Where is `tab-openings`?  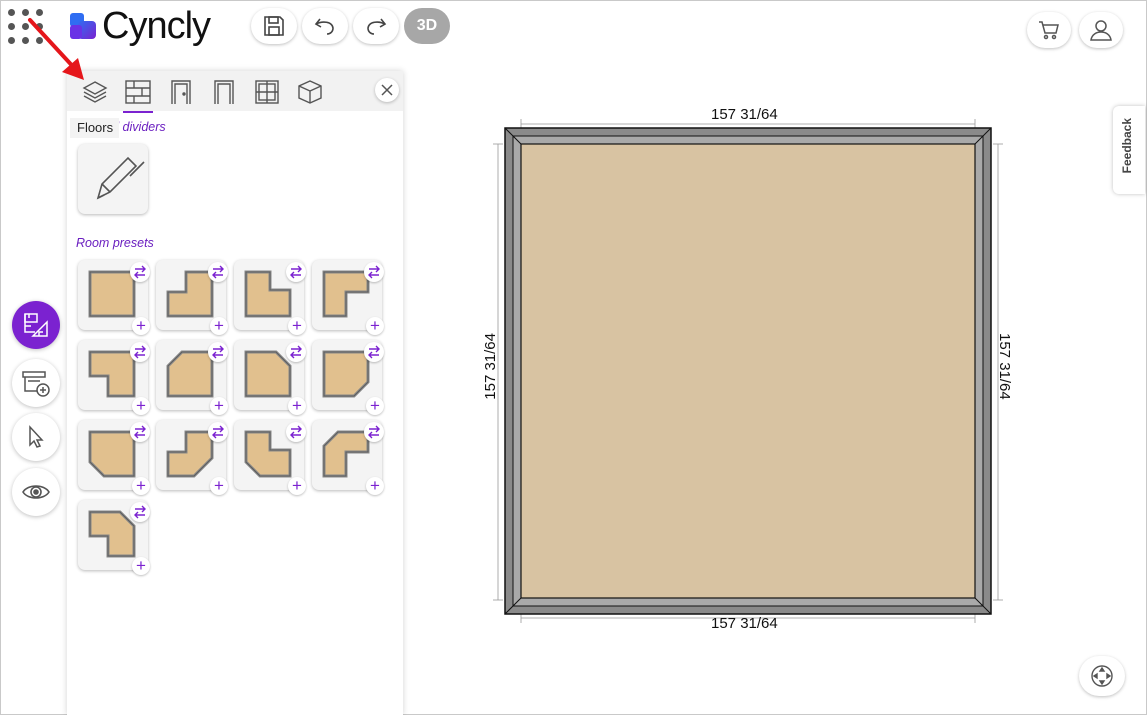
tab-openings is located at coordinates (224, 92).